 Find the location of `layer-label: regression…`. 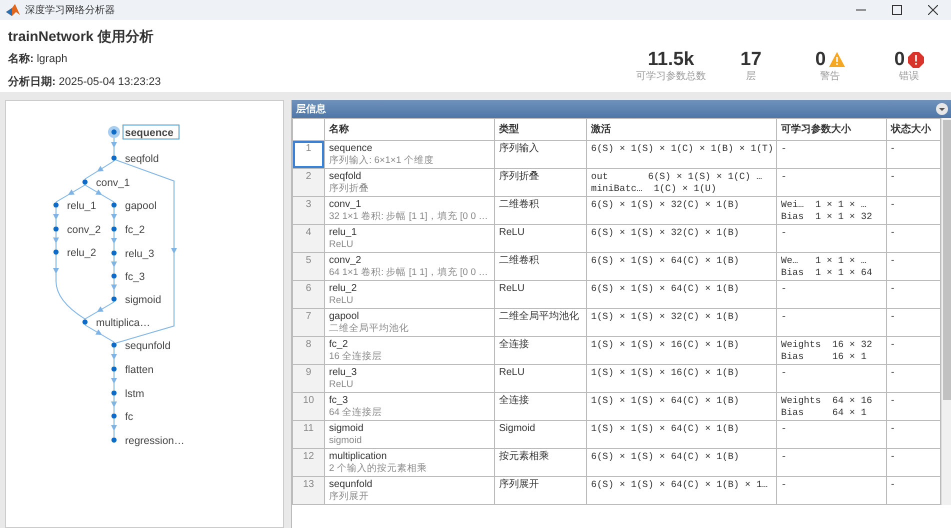

layer-label: regression… is located at coordinates (155, 441).